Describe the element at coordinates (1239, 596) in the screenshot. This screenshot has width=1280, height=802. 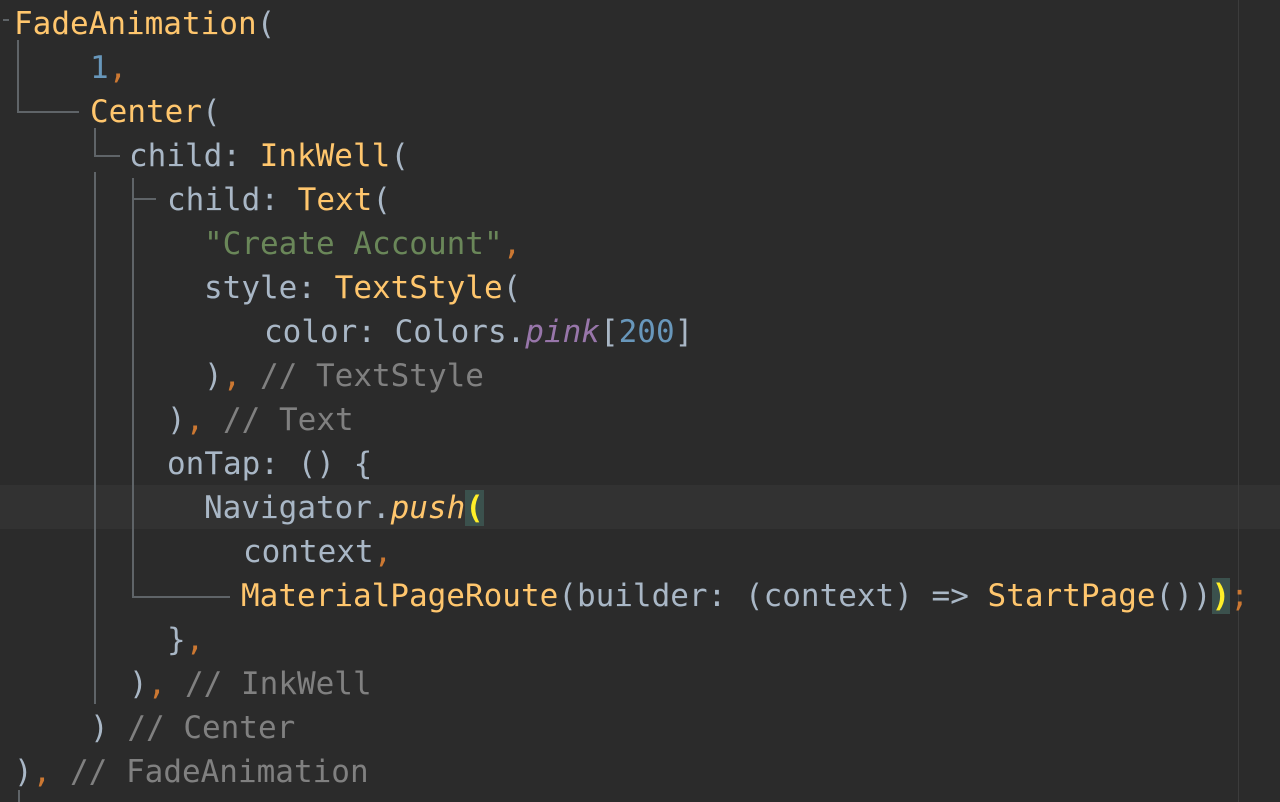
I see `punctuation-token: ;` at that location.